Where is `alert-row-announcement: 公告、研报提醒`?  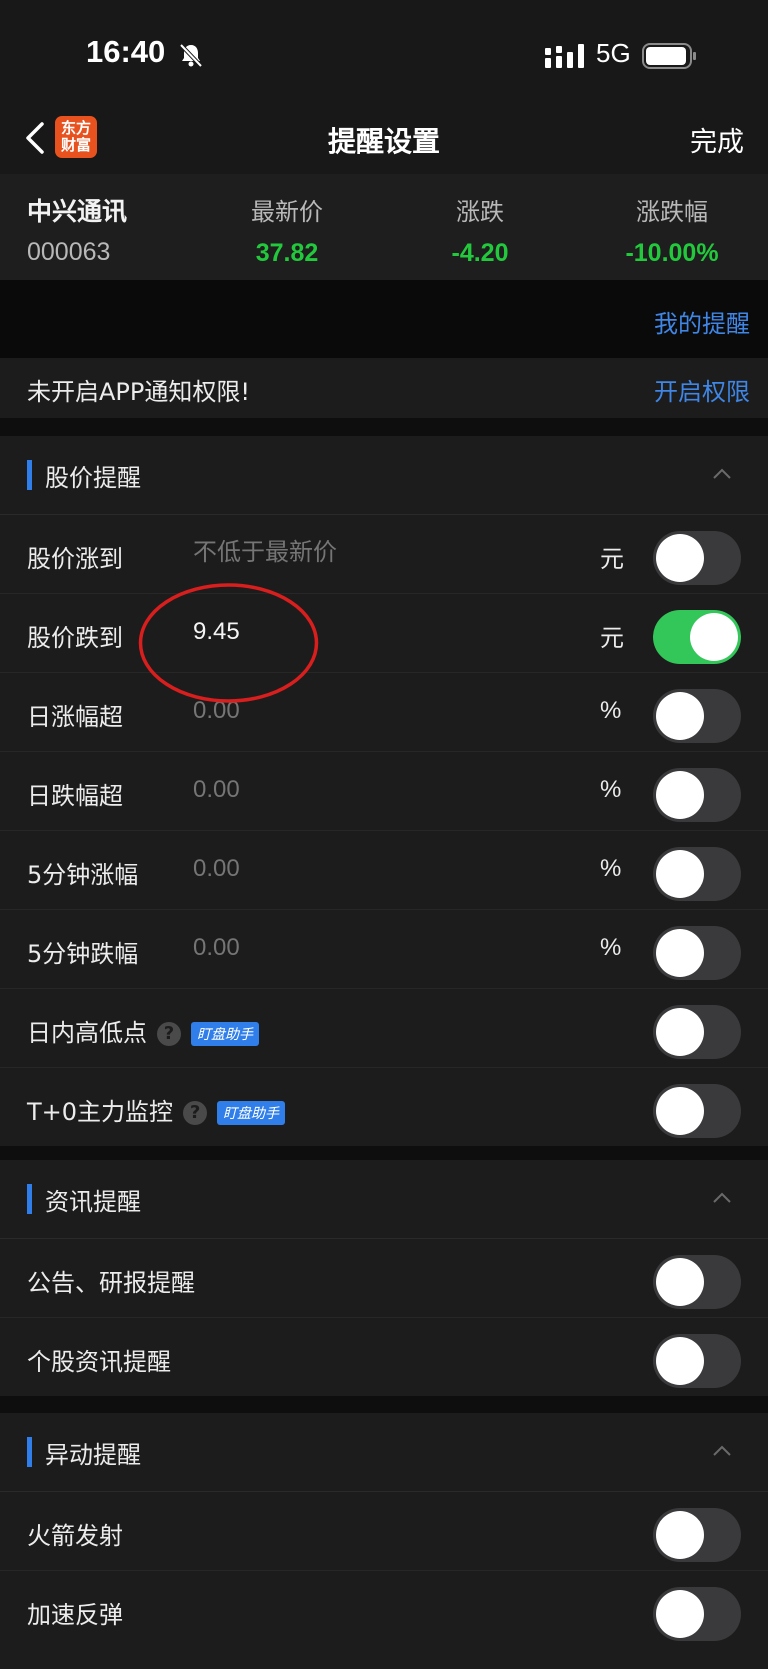 alert-row-announcement: 公告、研报提醒 is located at coordinates (384, 1278).